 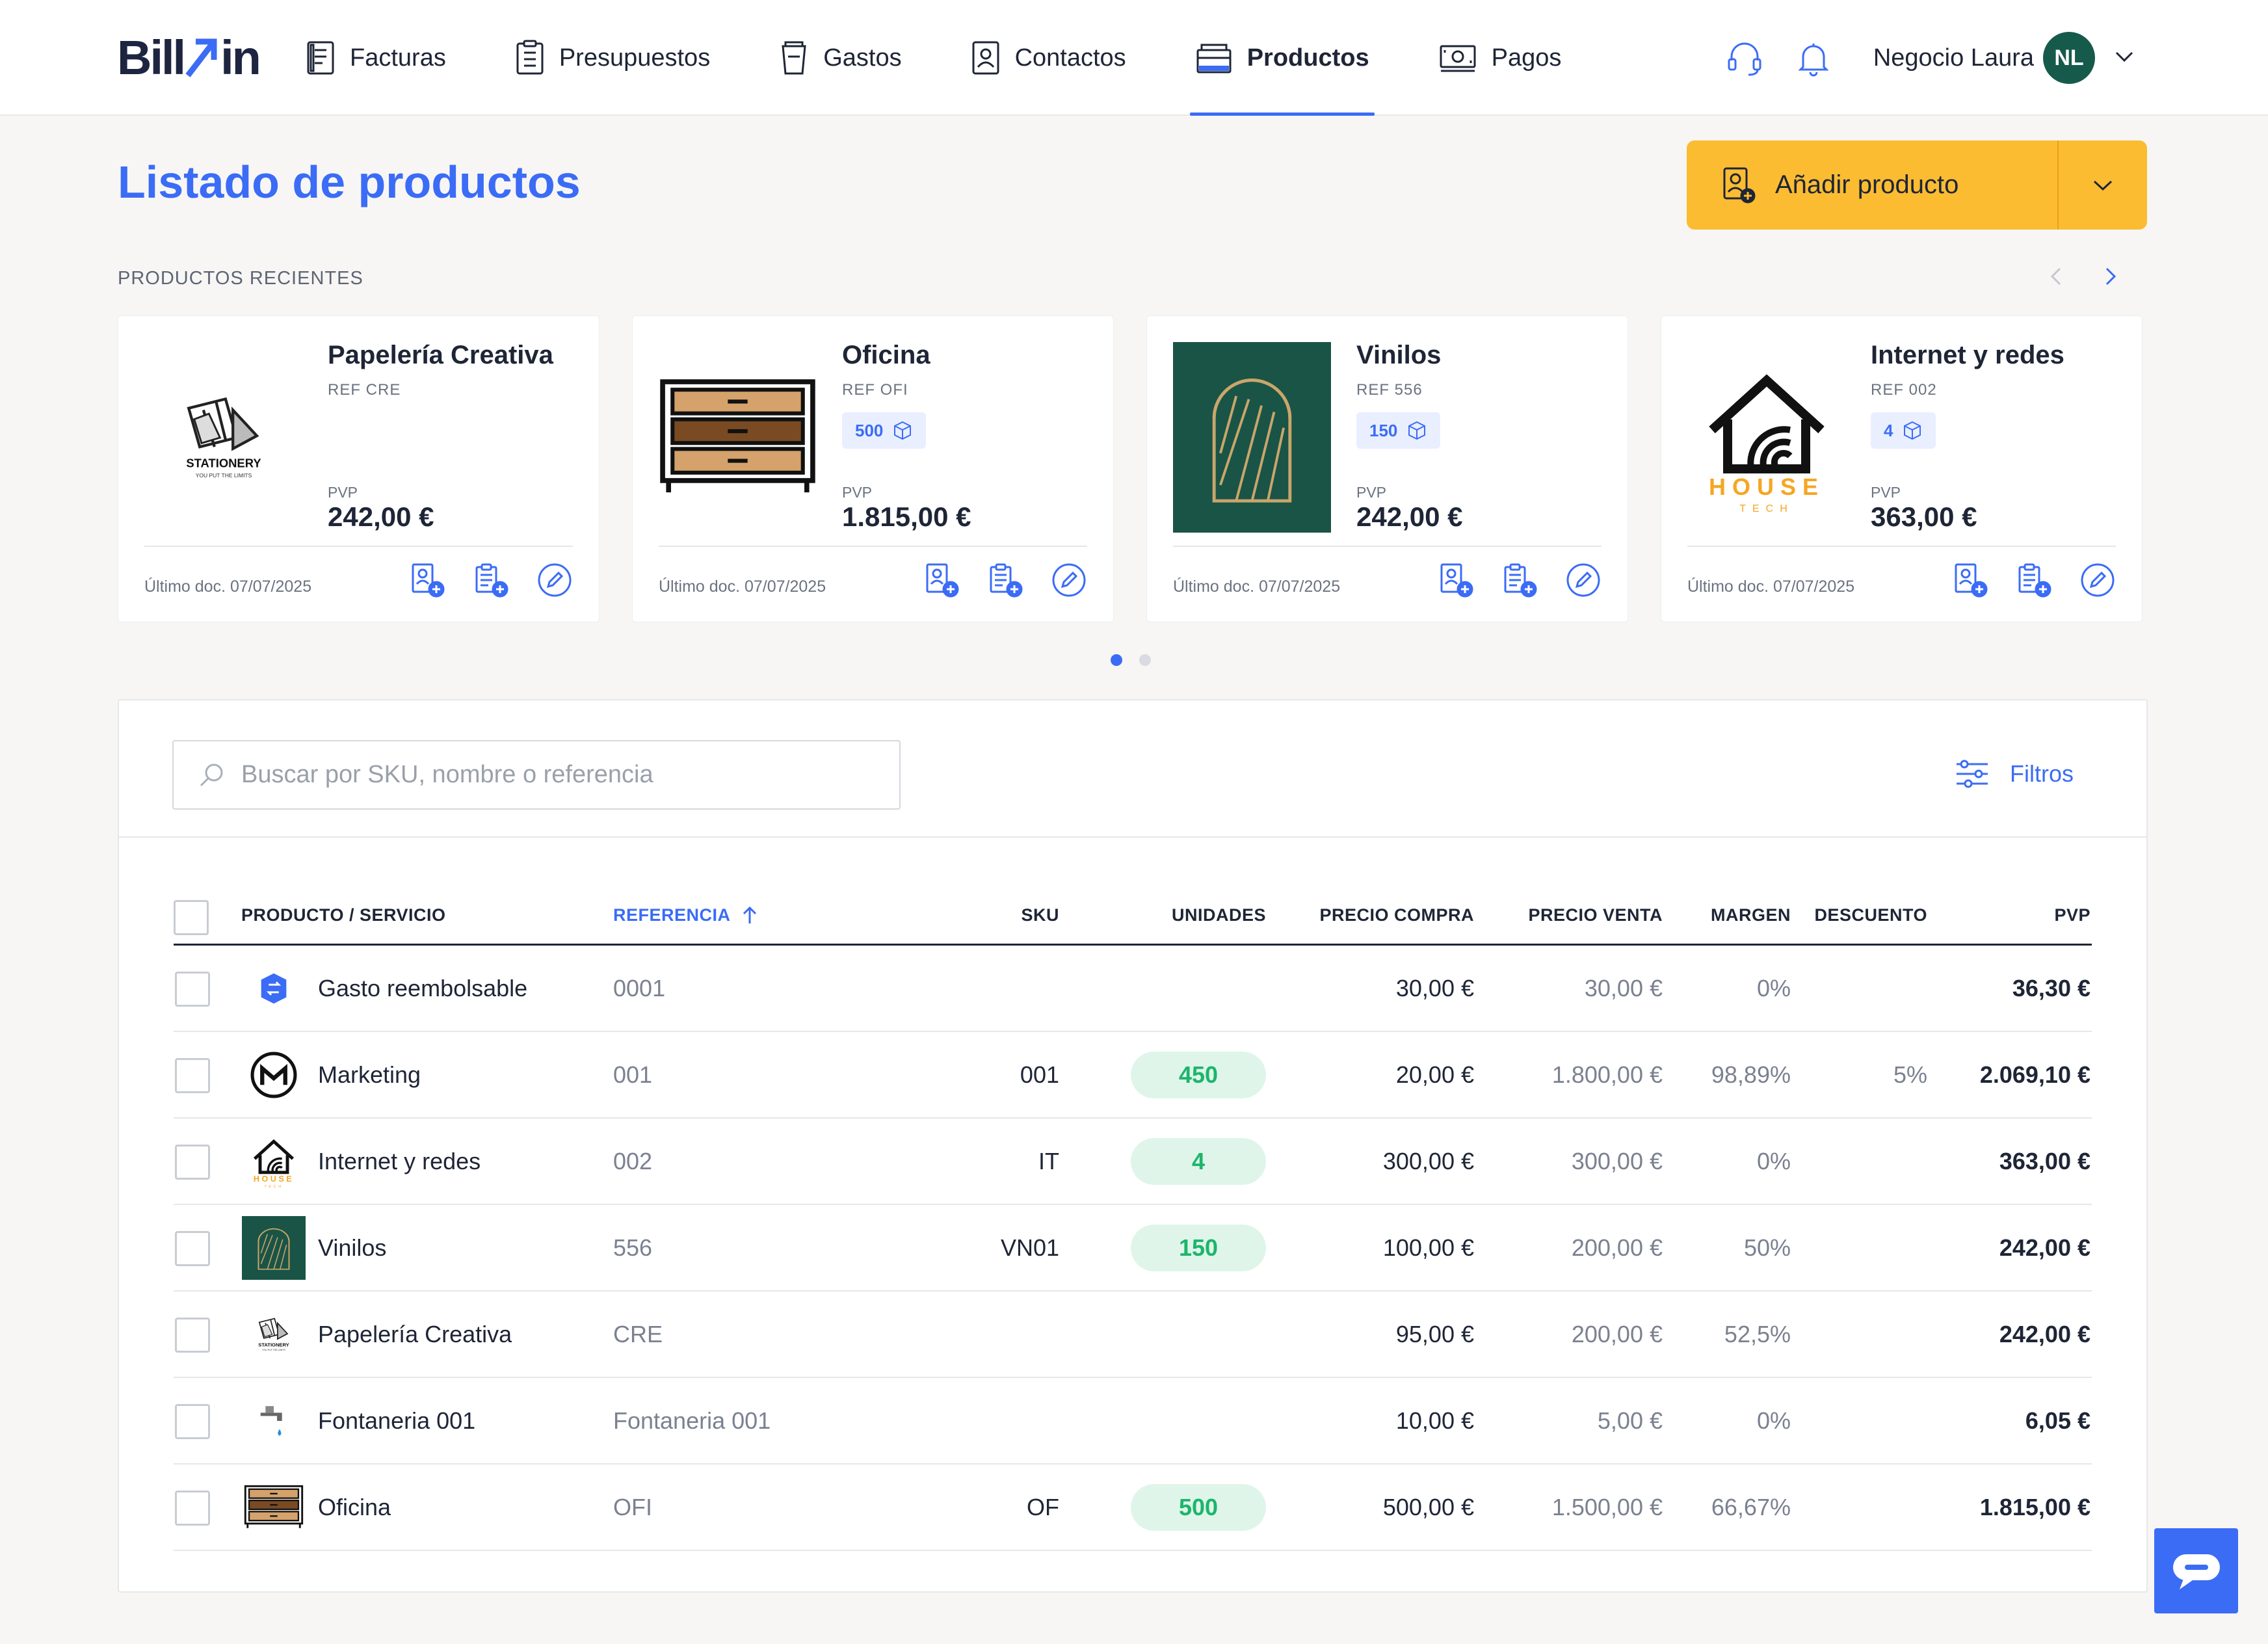 I want to click on product-name: Vinilos, so click(x=352, y=1247).